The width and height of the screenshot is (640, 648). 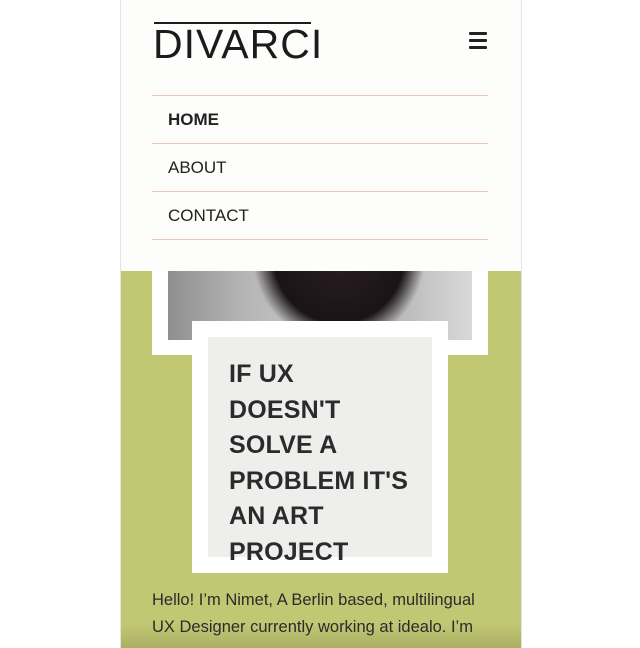 I want to click on nav-item-contact: CONTACT, so click(x=320, y=216).